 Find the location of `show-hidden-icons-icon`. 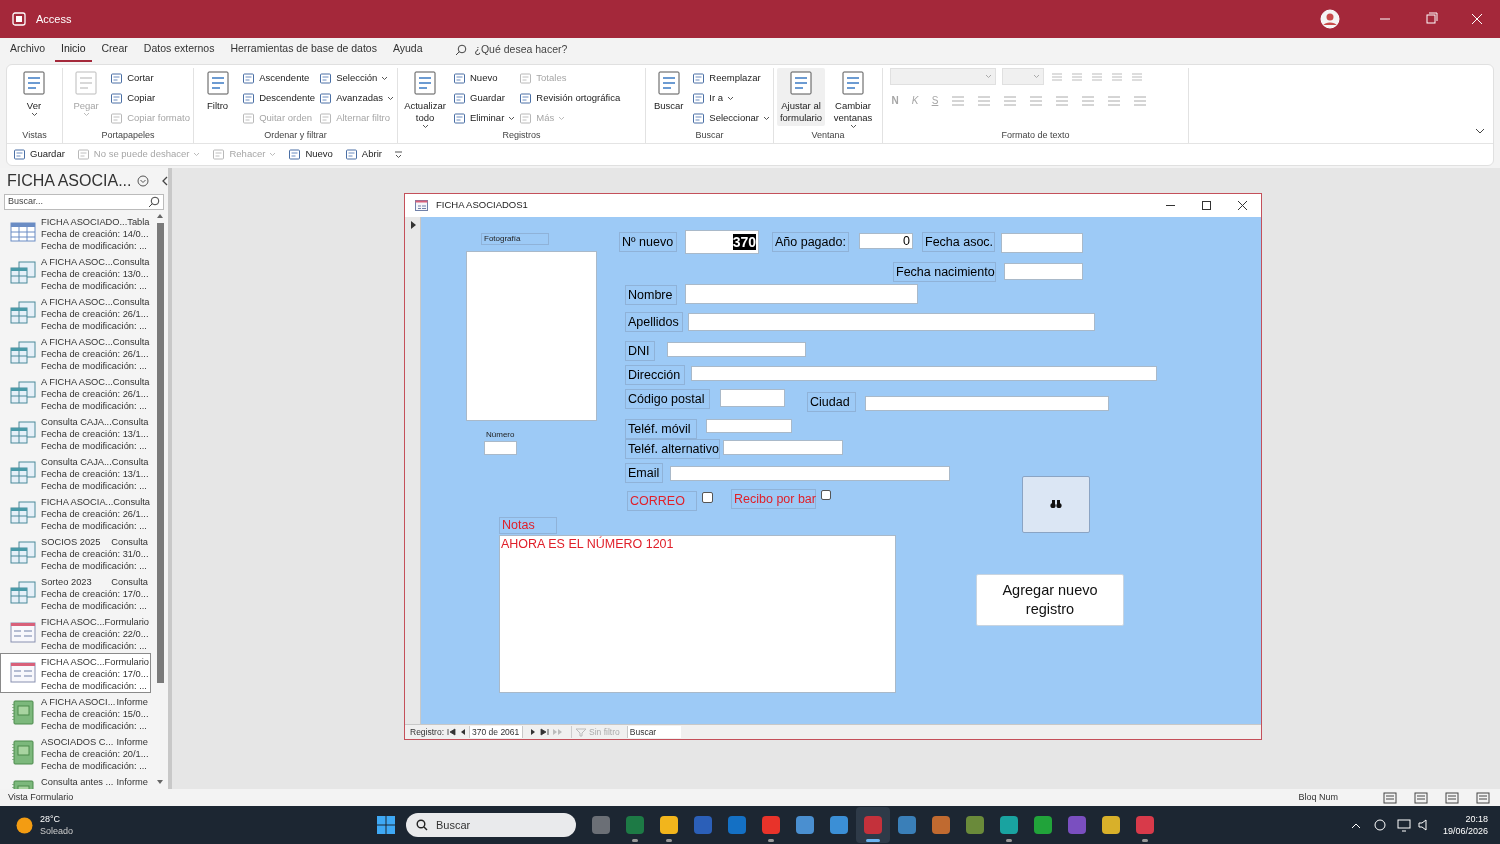

show-hidden-icons-icon is located at coordinates (1355, 825).